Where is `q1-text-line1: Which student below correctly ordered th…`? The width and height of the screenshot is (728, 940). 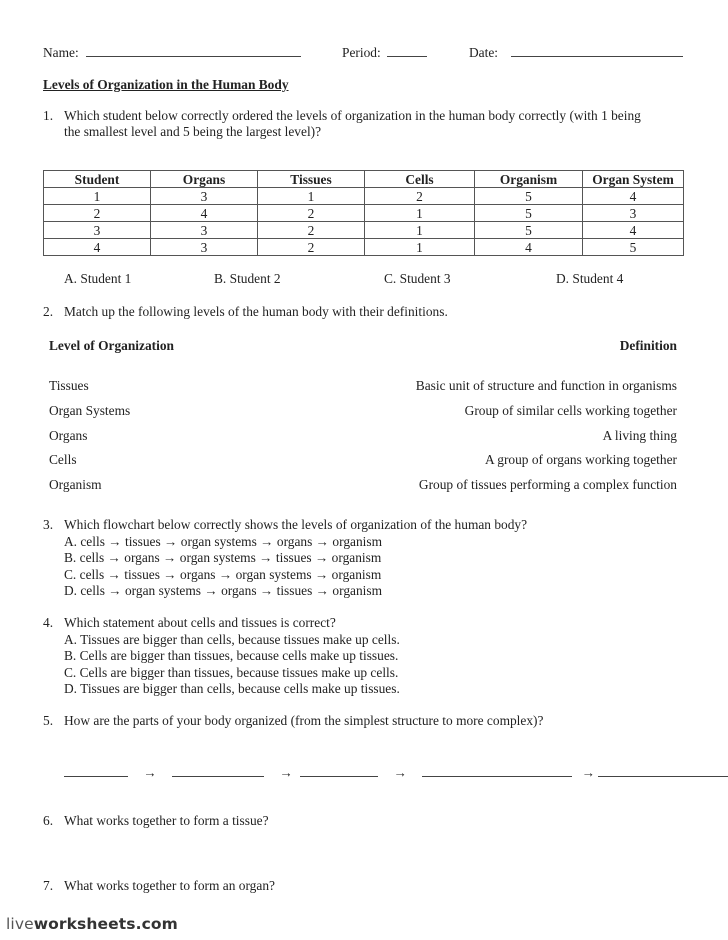 q1-text-line1: Which student below correctly ordered th… is located at coordinates (352, 115).